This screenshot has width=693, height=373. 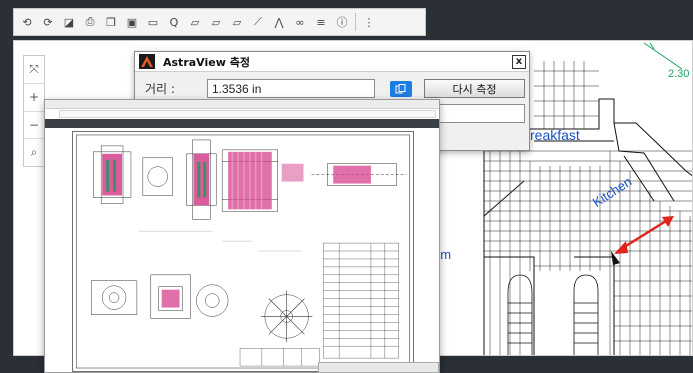 What do you see at coordinates (555, 135) in the screenshot?
I see `room-label-breakfast: reakfast` at bounding box center [555, 135].